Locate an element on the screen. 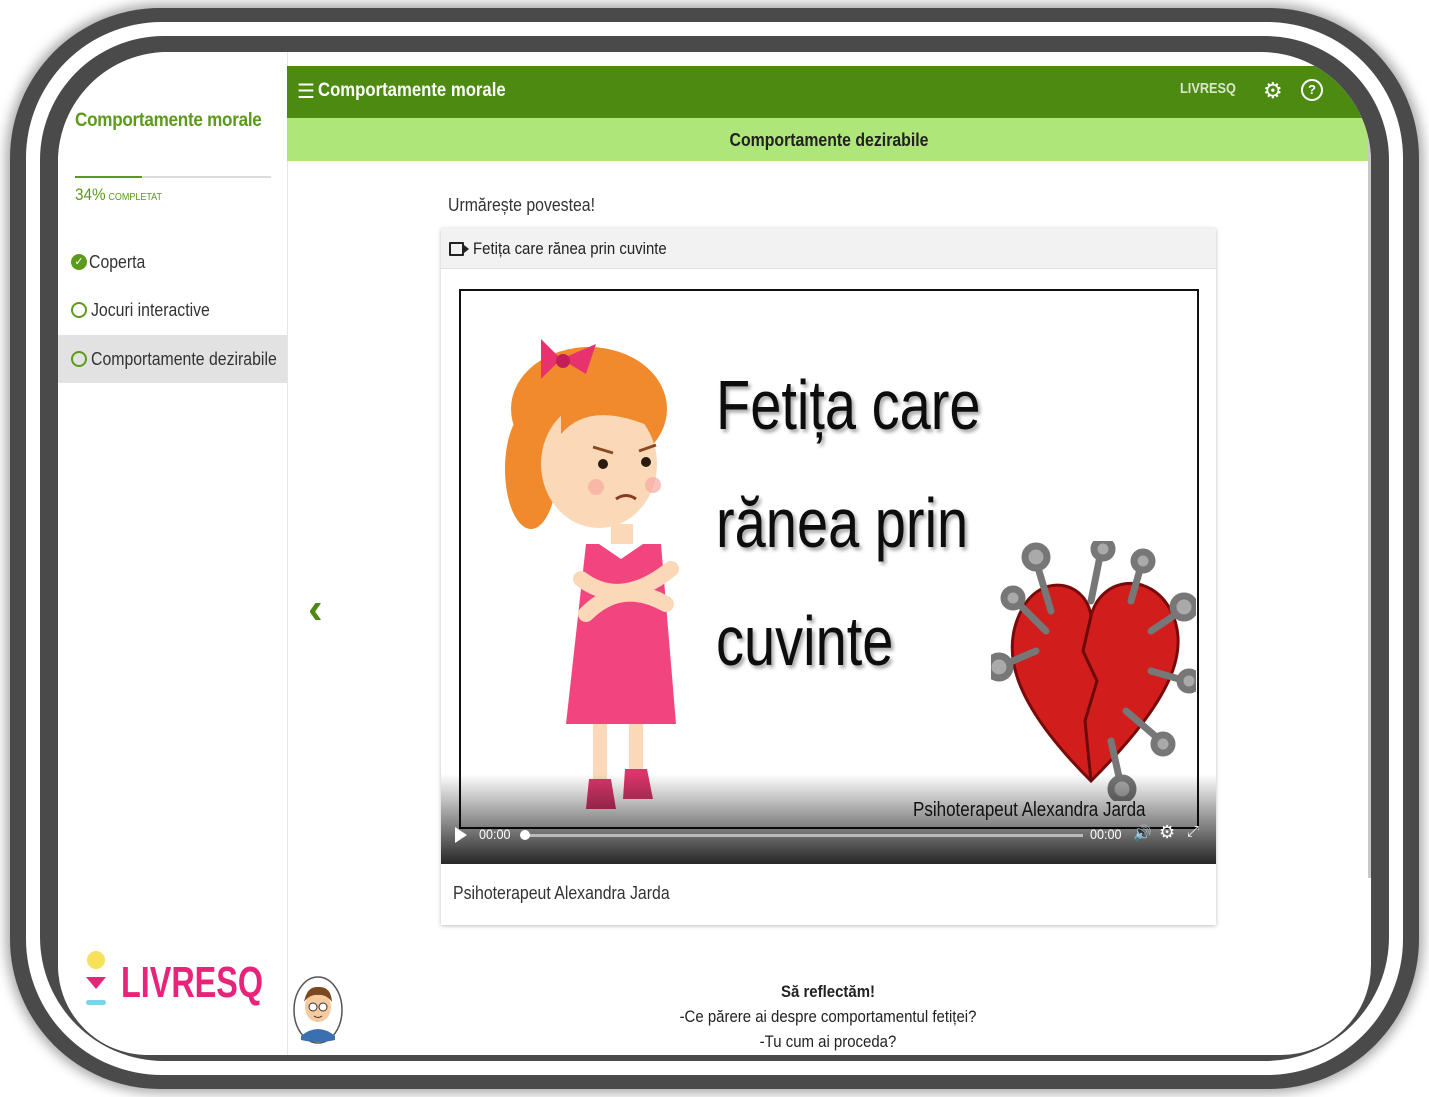 This screenshot has width=1429, height=1097. sidebar-item-comportamente-dezirabile: Comportamente dezirabile is located at coordinates (172, 359).